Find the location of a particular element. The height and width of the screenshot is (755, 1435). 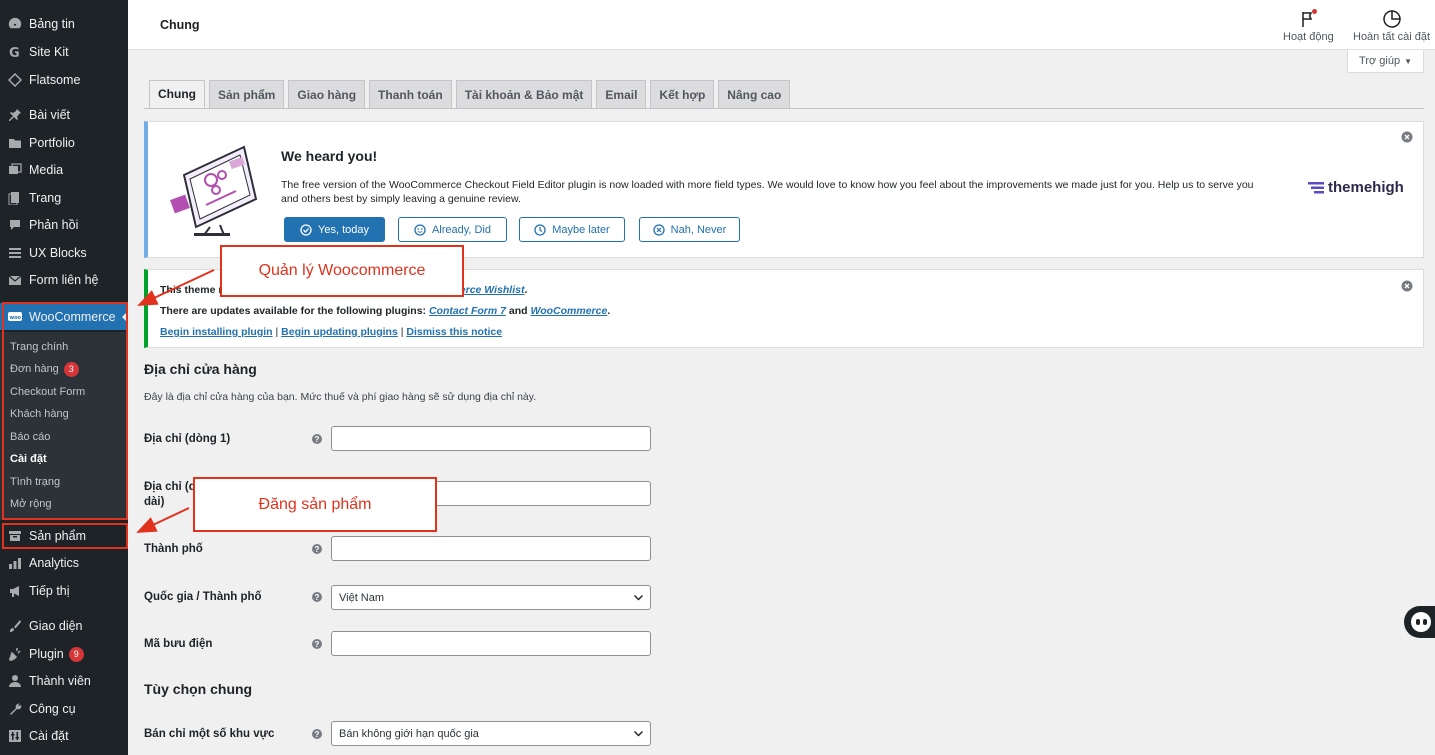

city-input is located at coordinates (491, 548).